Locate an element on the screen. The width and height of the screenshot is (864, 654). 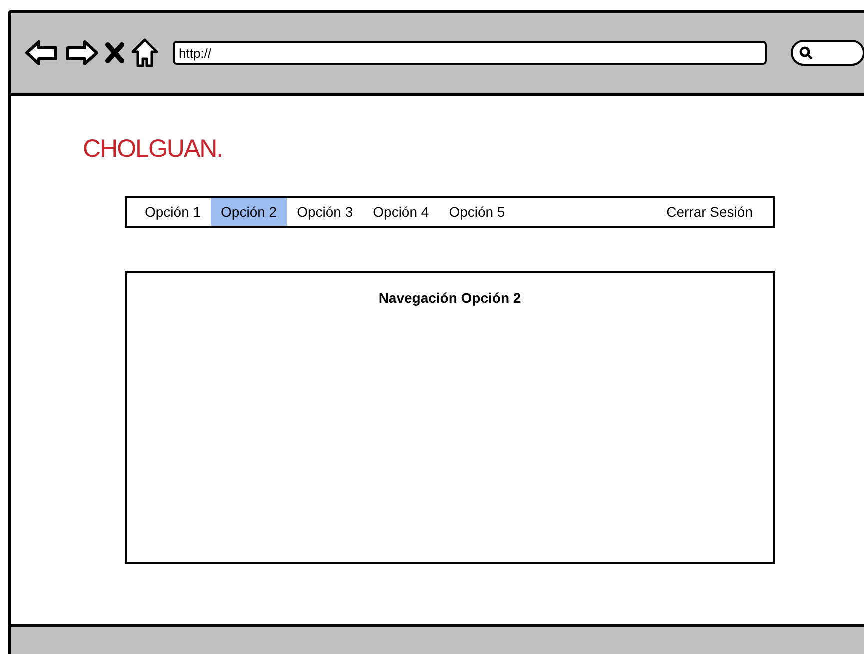
close-icon is located at coordinates (115, 53).